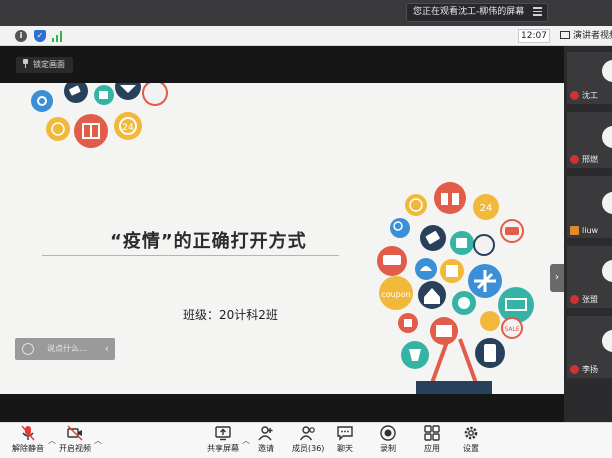  Describe the element at coordinates (432, 433) in the screenshot. I see `apps-icon` at that location.